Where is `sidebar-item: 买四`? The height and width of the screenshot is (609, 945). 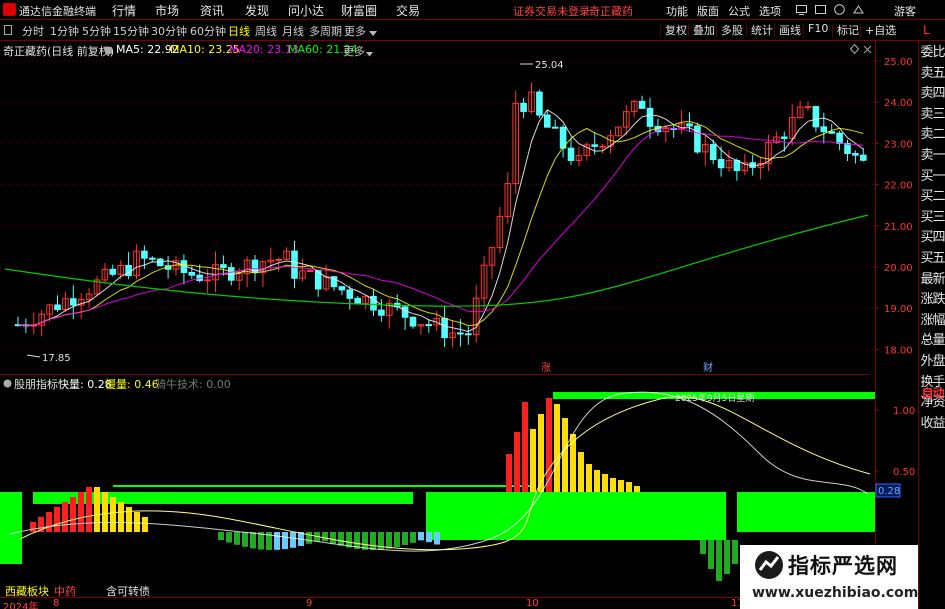 sidebar-item: 买四 is located at coordinates (932, 238).